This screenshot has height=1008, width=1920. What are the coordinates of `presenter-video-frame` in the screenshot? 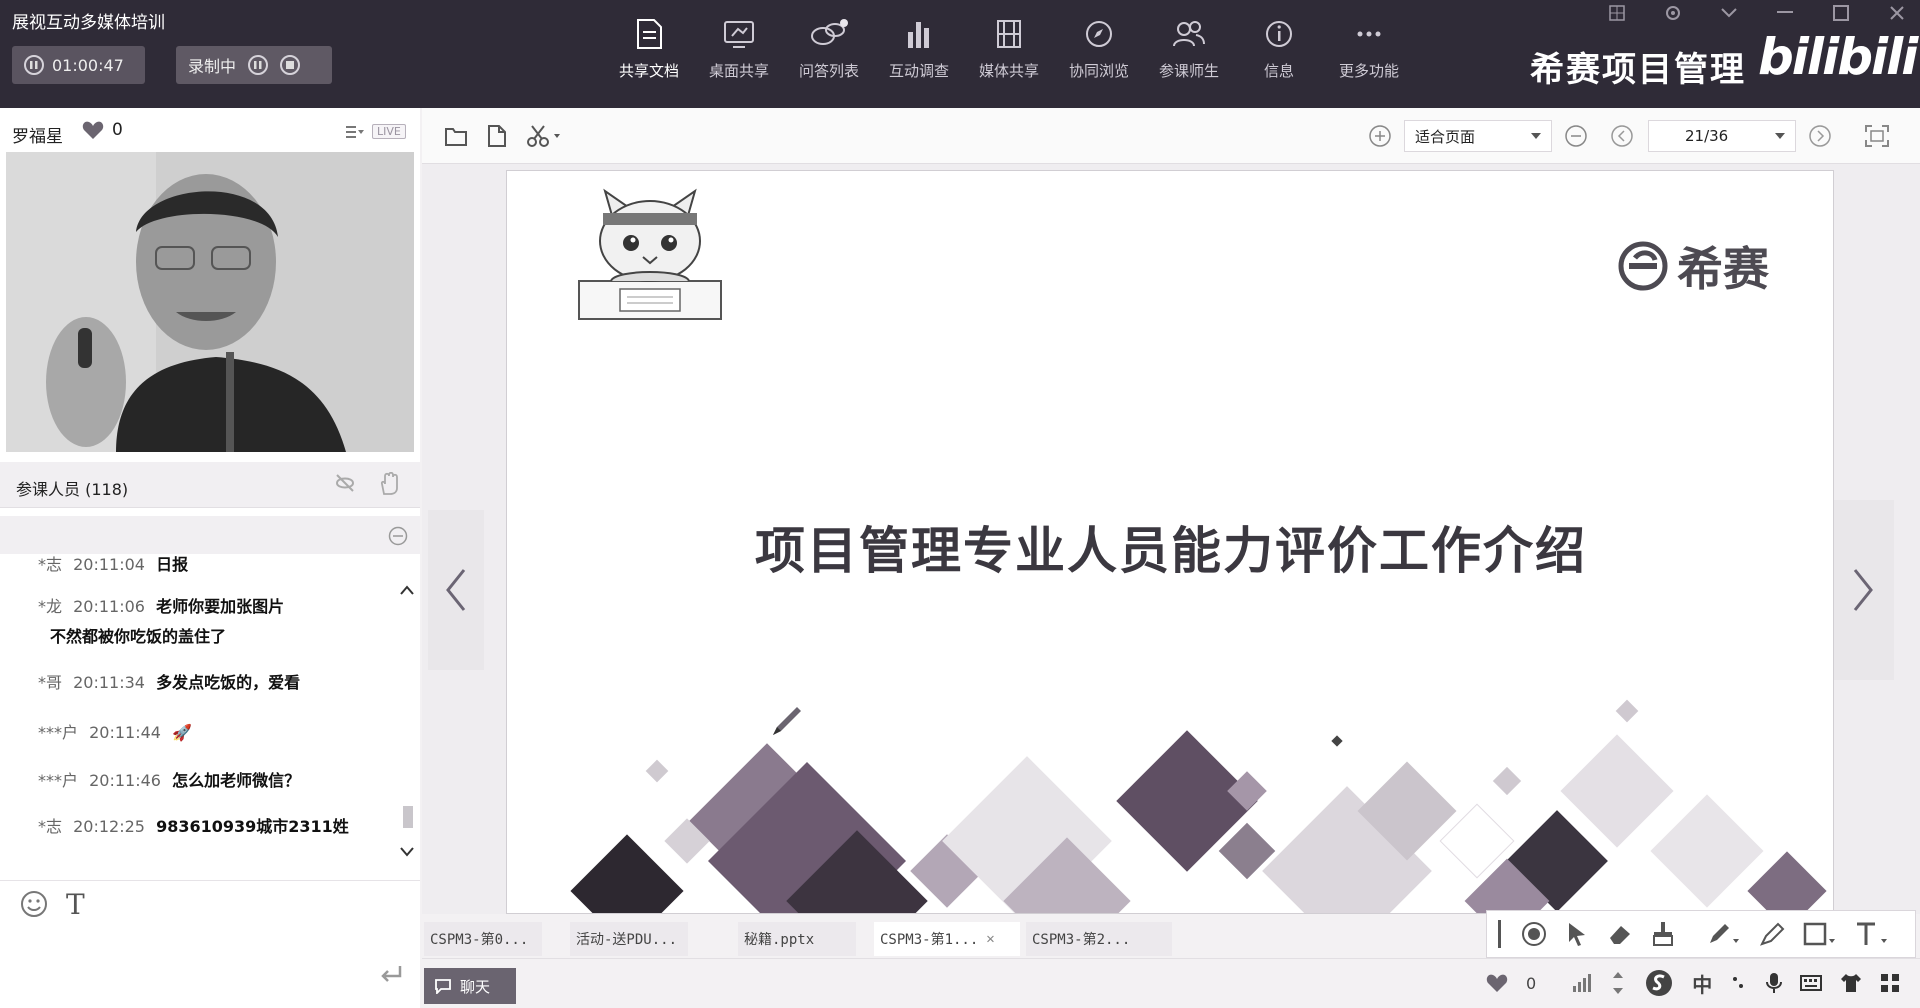 It's located at (210, 302).